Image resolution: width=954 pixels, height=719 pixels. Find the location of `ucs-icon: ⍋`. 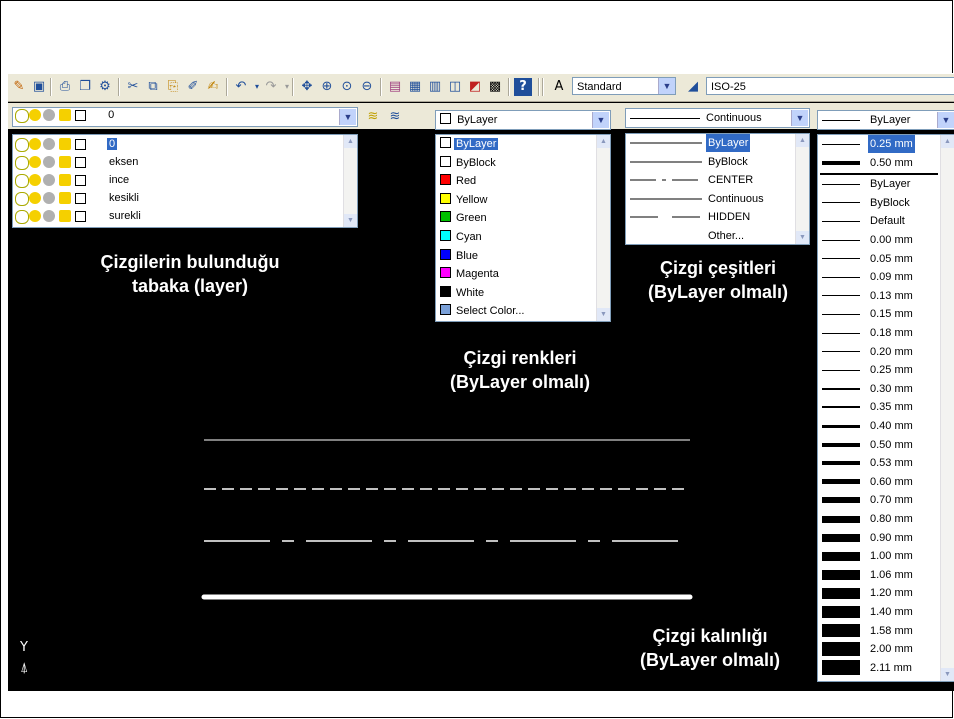

ucs-icon: ⍋ is located at coordinates (24, 668).